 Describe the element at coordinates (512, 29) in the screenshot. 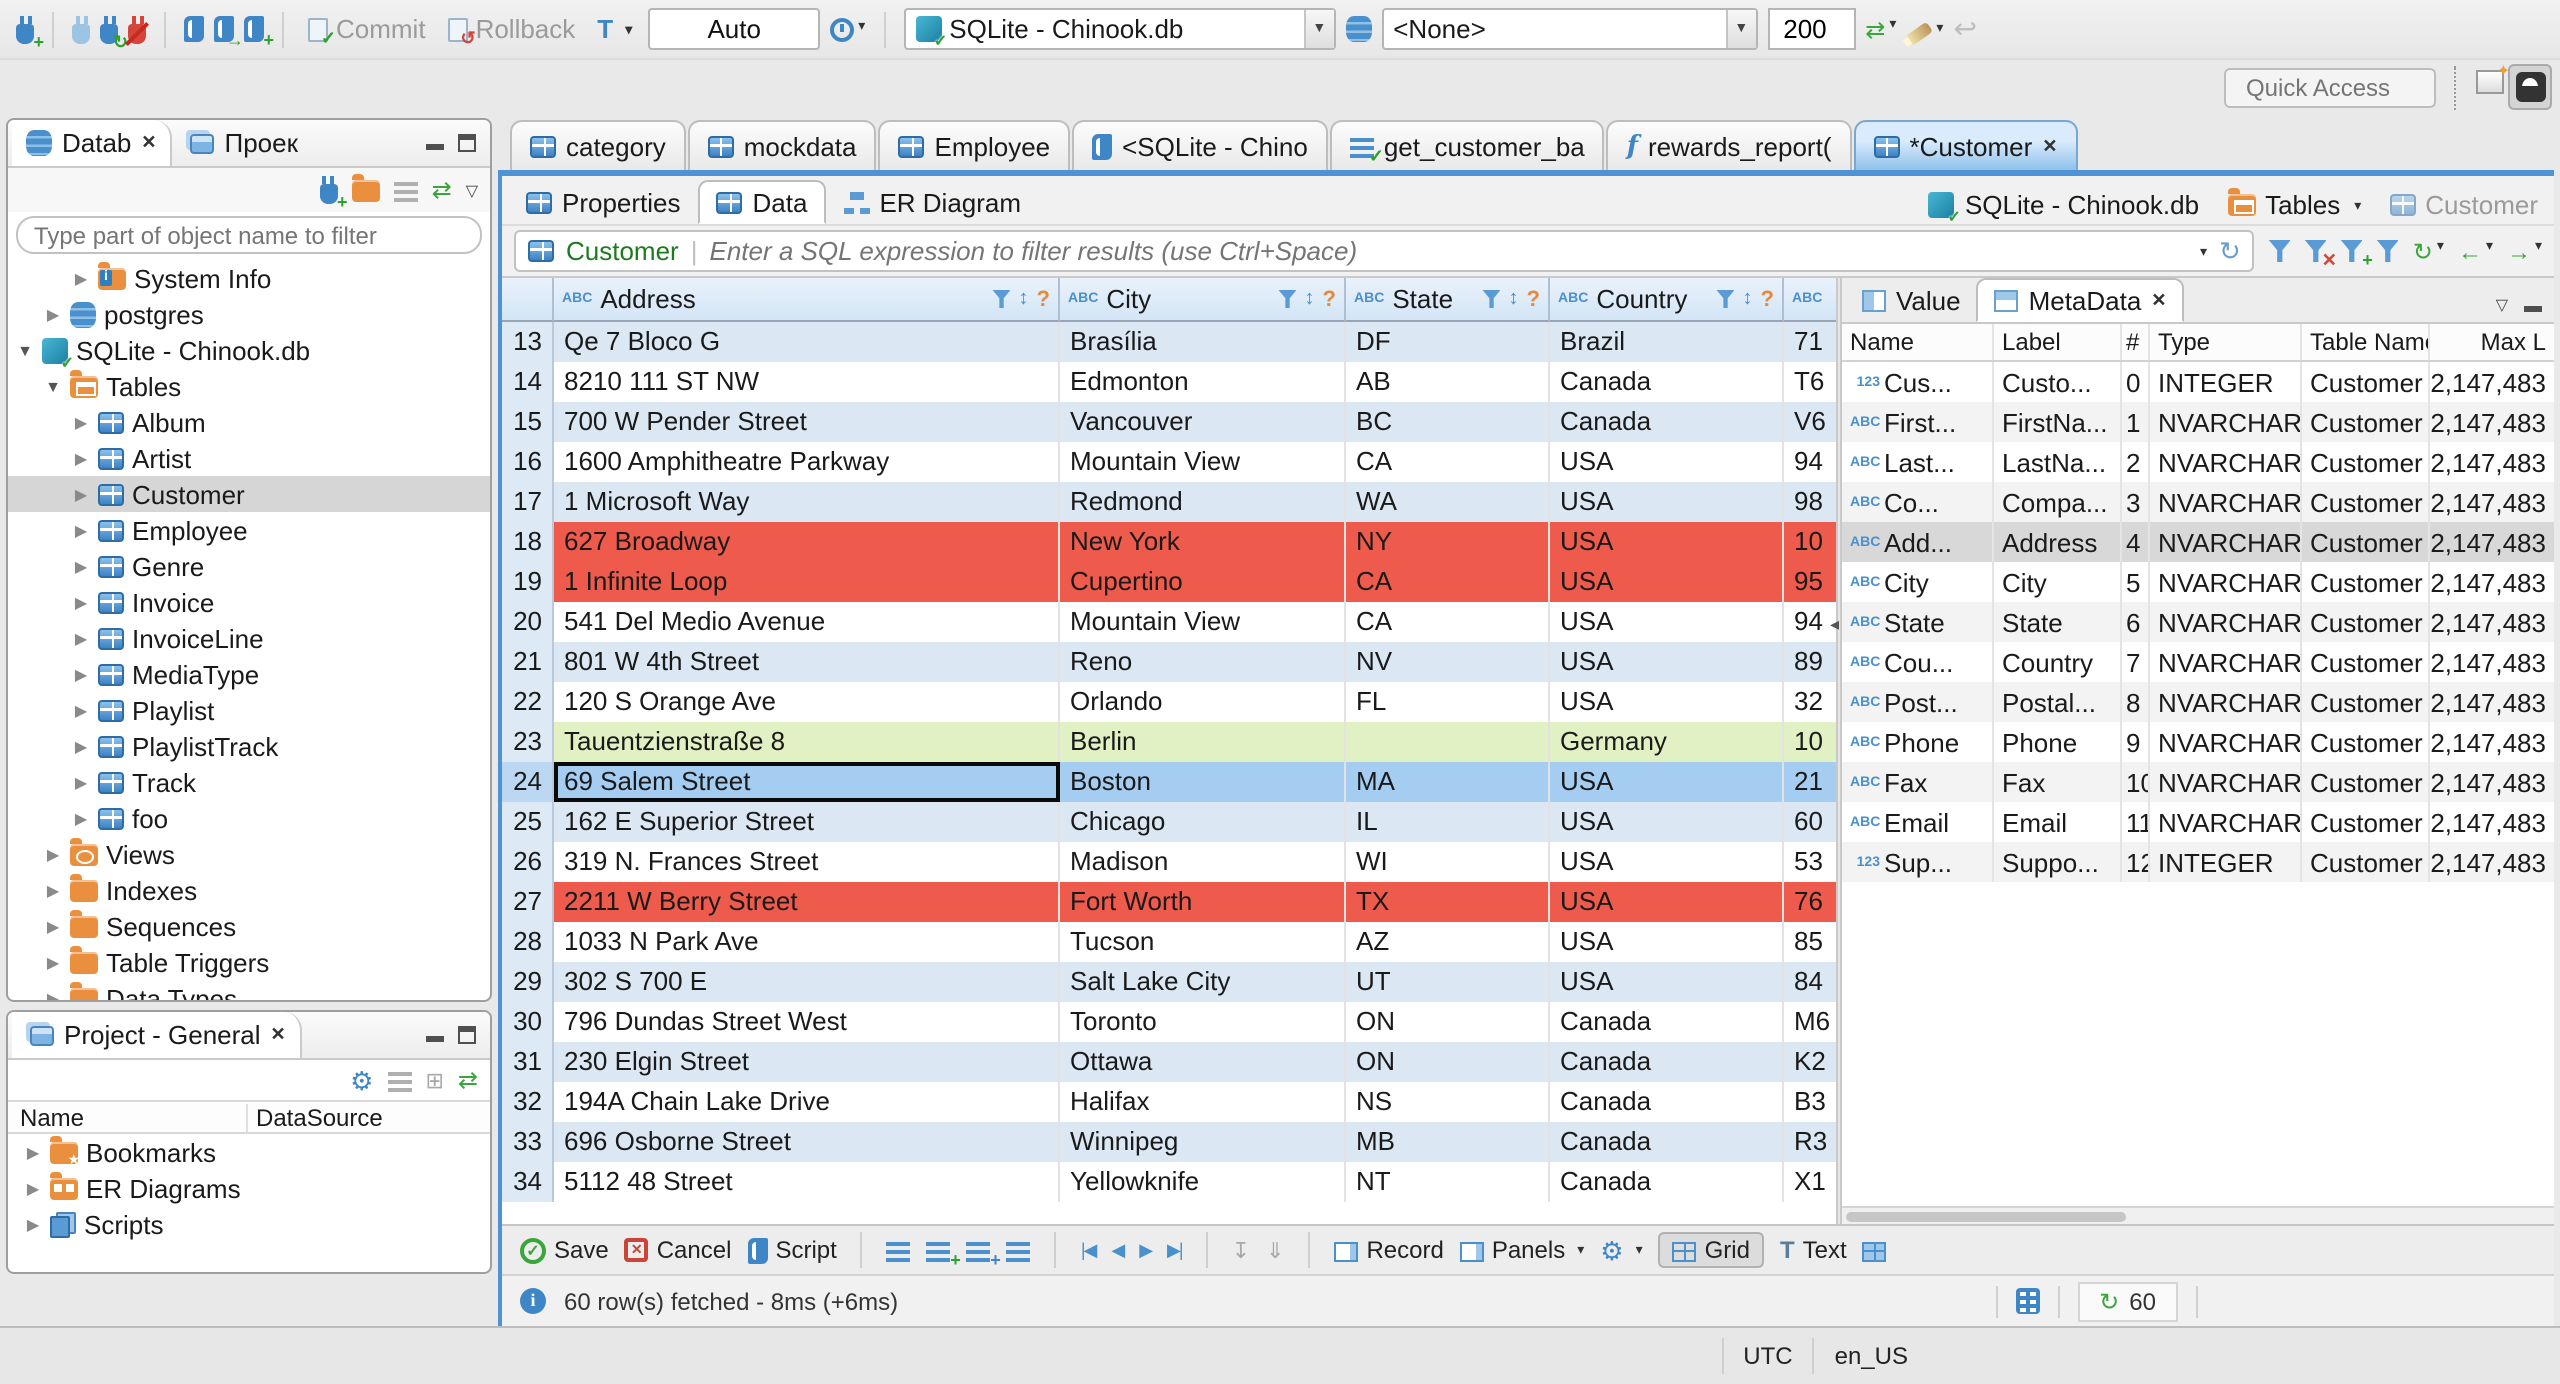

I see `rollback-button: ↺ Rollback` at that location.